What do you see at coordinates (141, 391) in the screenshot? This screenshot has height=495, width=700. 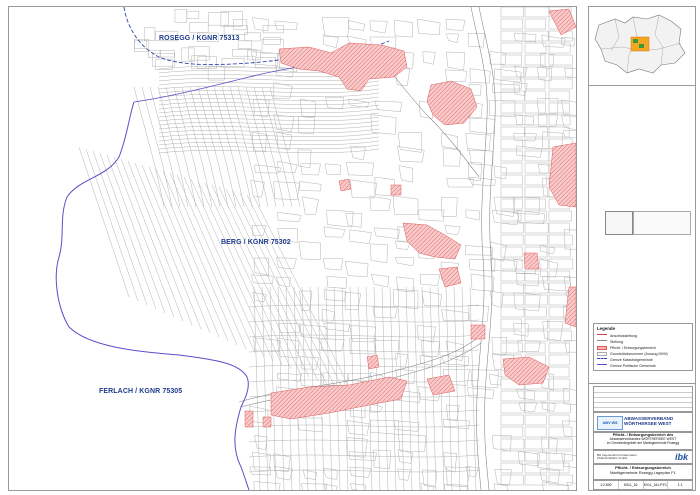 I see `cadastral-label-ferlach: FERLACH / KGNR 75305` at bounding box center [141, 391].